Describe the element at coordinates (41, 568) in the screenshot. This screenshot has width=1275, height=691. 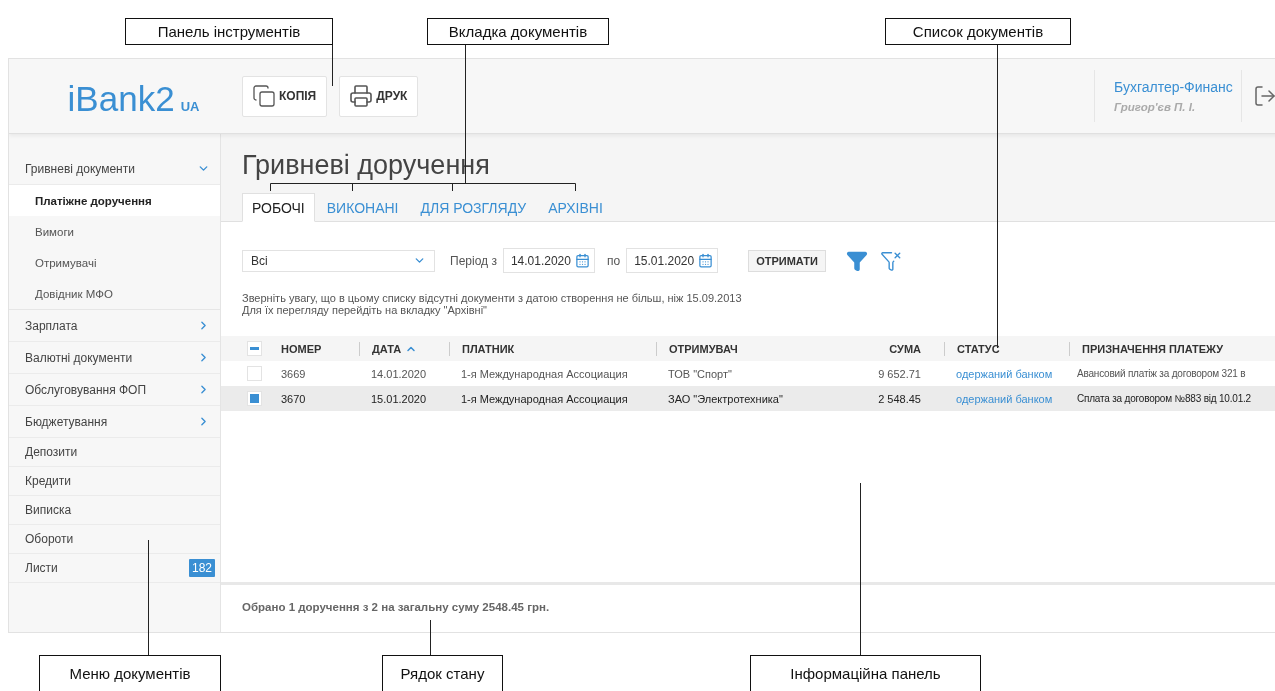
I see `sidebar-item: Листи` at that location.